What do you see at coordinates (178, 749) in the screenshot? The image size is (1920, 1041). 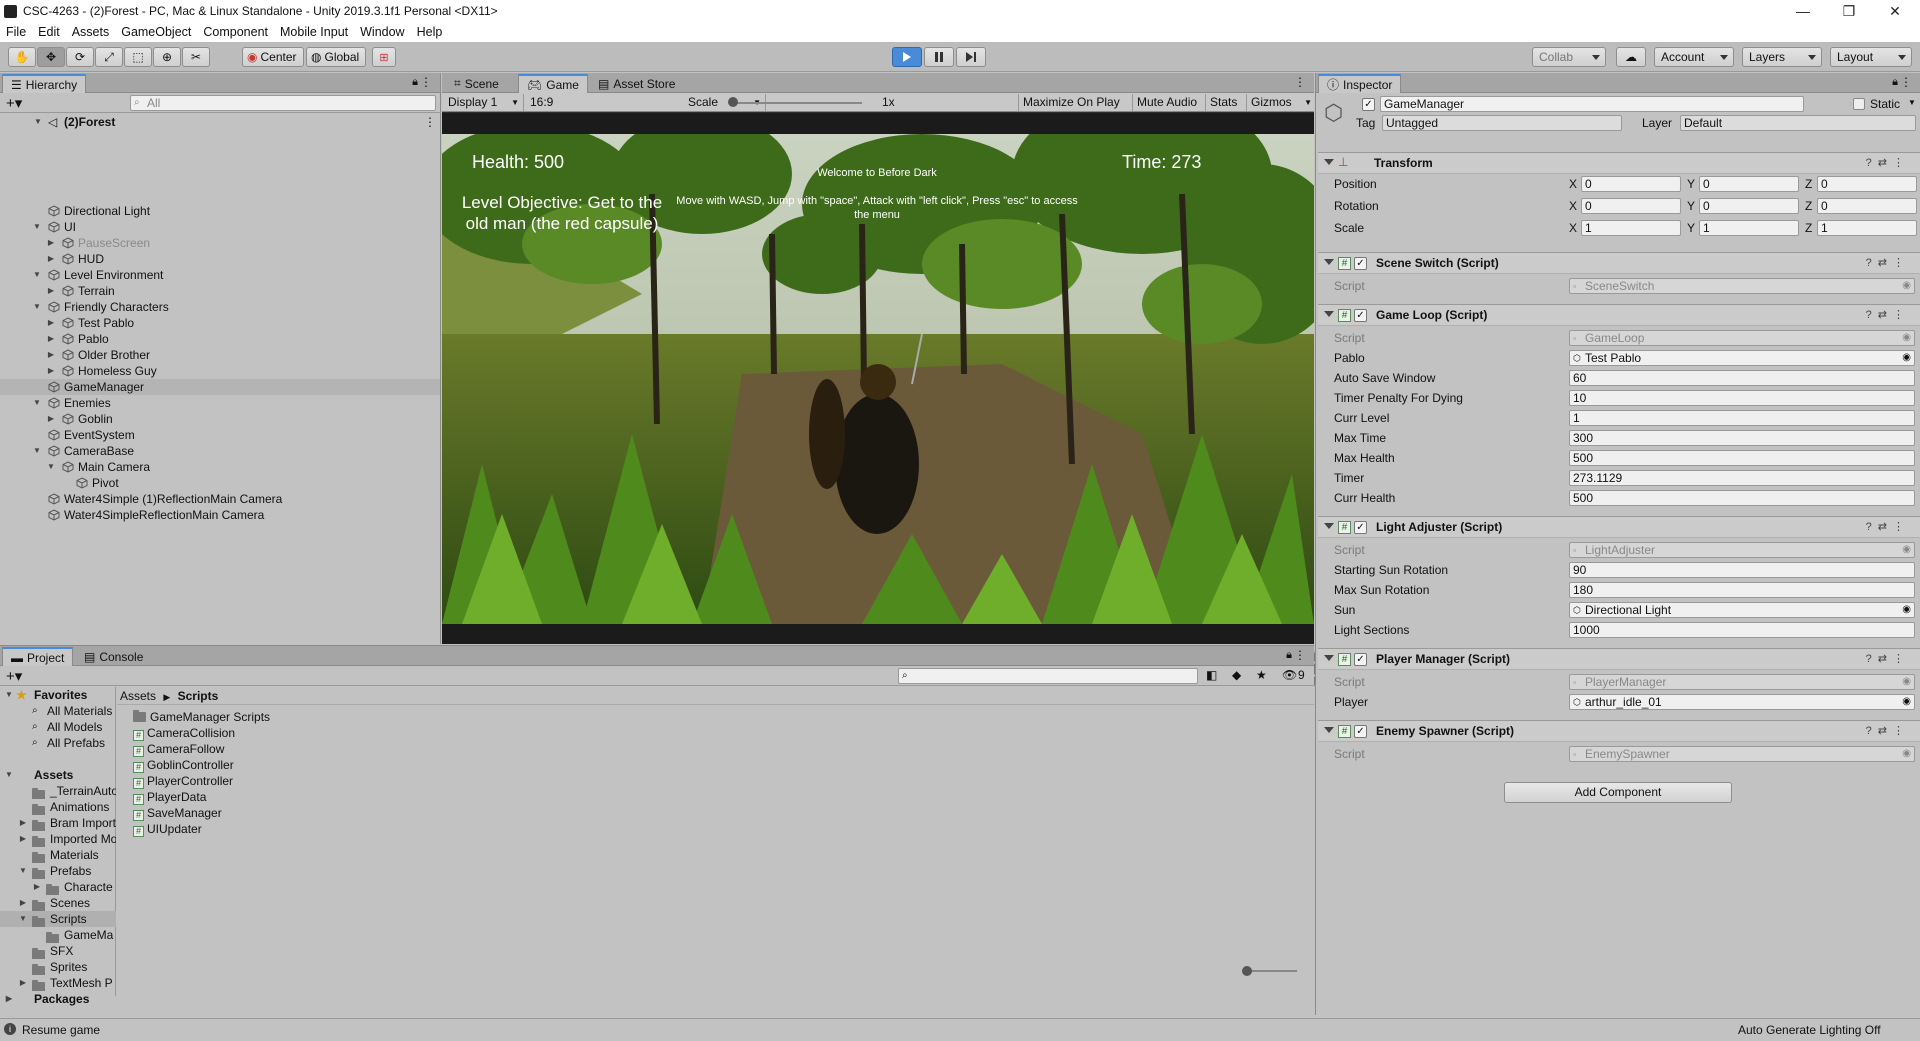 I see `script-item: # CameraFollow` at bounding box center [178, 749].